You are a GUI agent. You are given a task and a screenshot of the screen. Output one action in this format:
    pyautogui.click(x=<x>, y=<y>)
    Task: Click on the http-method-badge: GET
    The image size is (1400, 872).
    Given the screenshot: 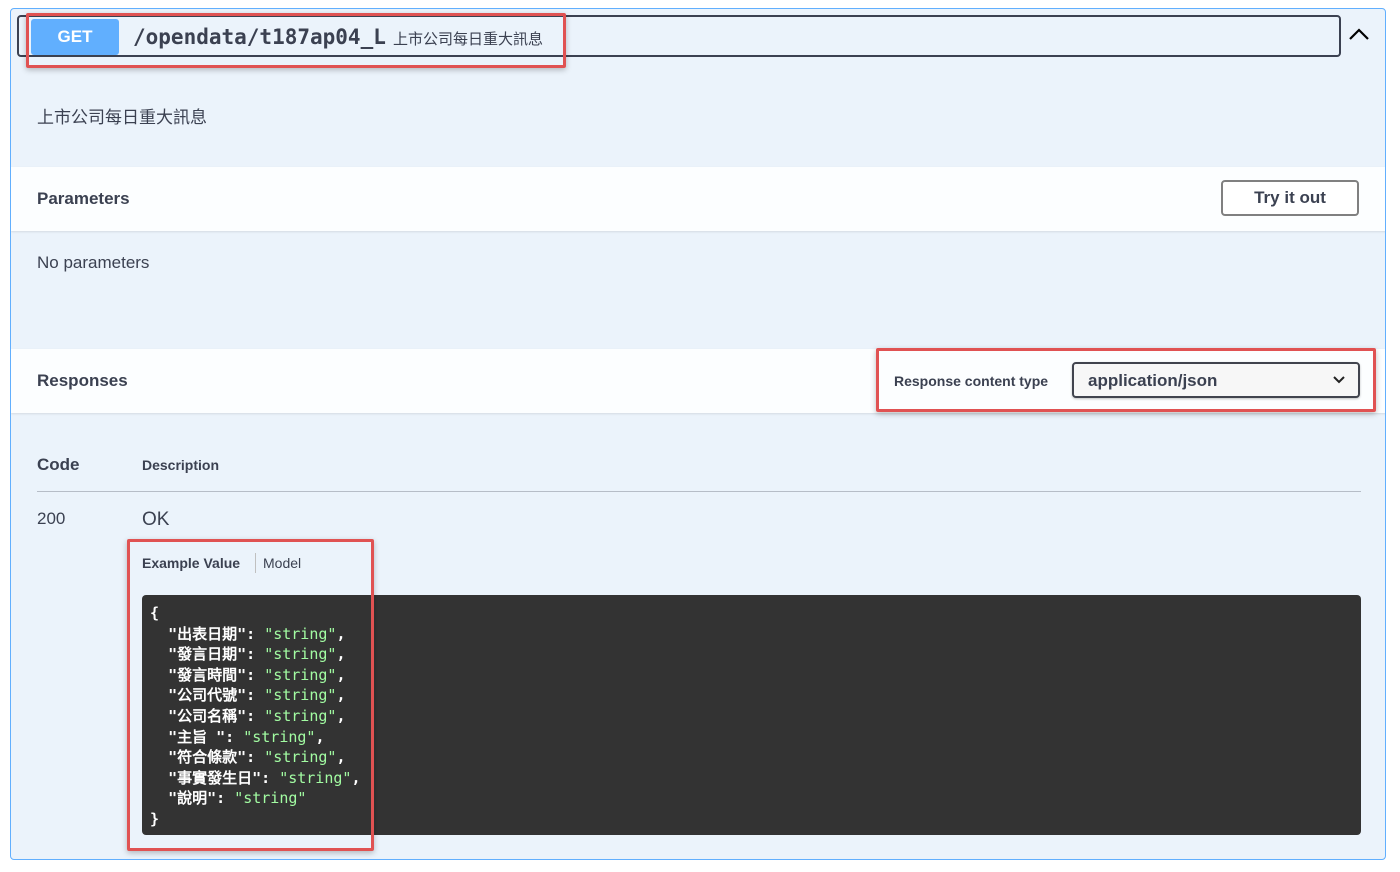 What is the action you would take?
    pyautogui.click(x=75, y=37)
    